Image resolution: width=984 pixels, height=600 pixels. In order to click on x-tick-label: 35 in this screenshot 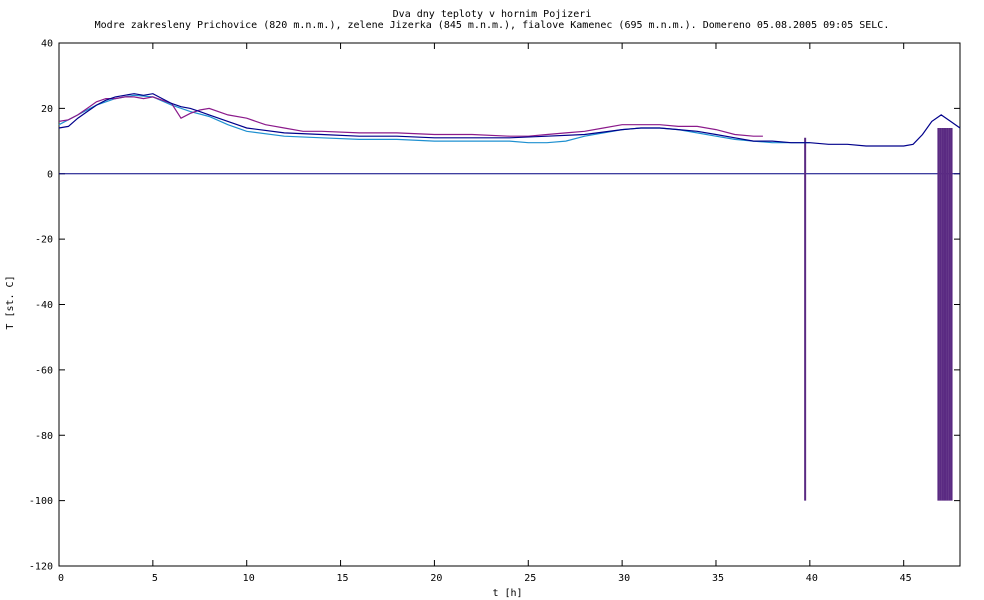, I will do `click(718, 578)`.